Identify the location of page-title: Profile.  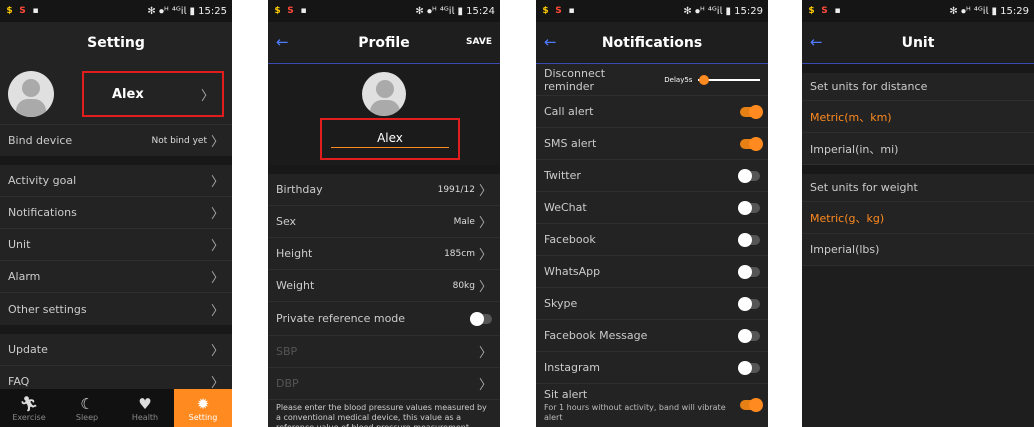
(384, 42).